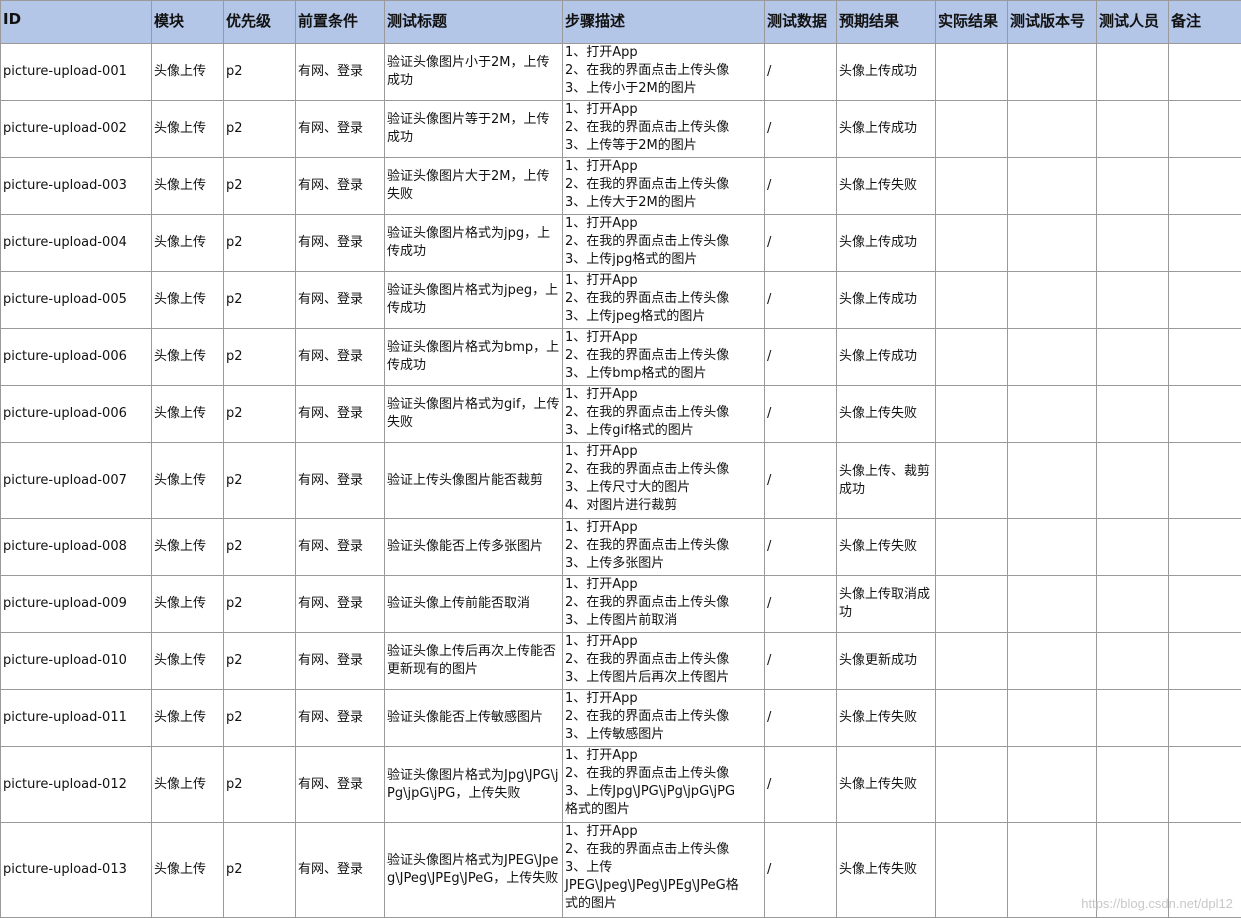  I want to click on cell-id: picture-upload-012, so click(76, 785).